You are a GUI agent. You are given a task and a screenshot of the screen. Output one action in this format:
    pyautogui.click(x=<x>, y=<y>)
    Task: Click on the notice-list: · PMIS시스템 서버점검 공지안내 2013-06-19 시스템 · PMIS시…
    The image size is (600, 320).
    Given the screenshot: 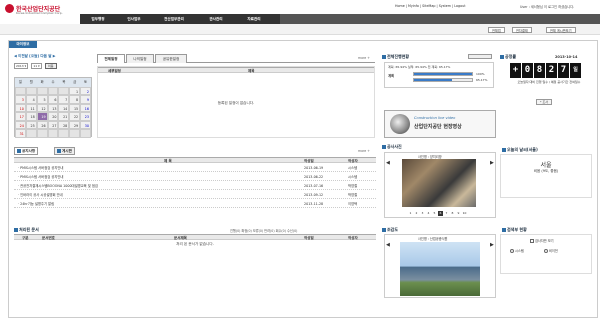 What is the action you would take?
    pyautogui.click(x=195, y=189)
    